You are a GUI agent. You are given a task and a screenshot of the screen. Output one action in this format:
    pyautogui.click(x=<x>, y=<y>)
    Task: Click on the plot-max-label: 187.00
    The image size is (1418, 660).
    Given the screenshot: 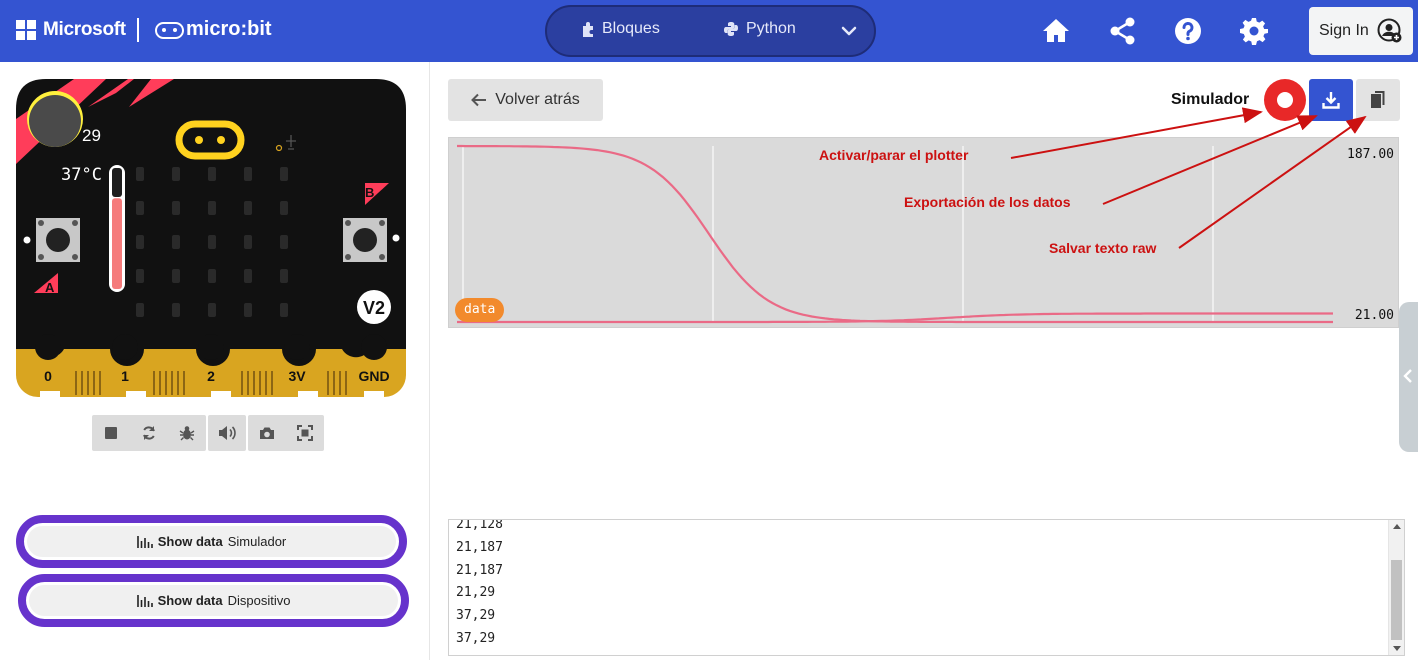 What is the action you would take?
    pyautogui.click(x=1370, y=154)
    